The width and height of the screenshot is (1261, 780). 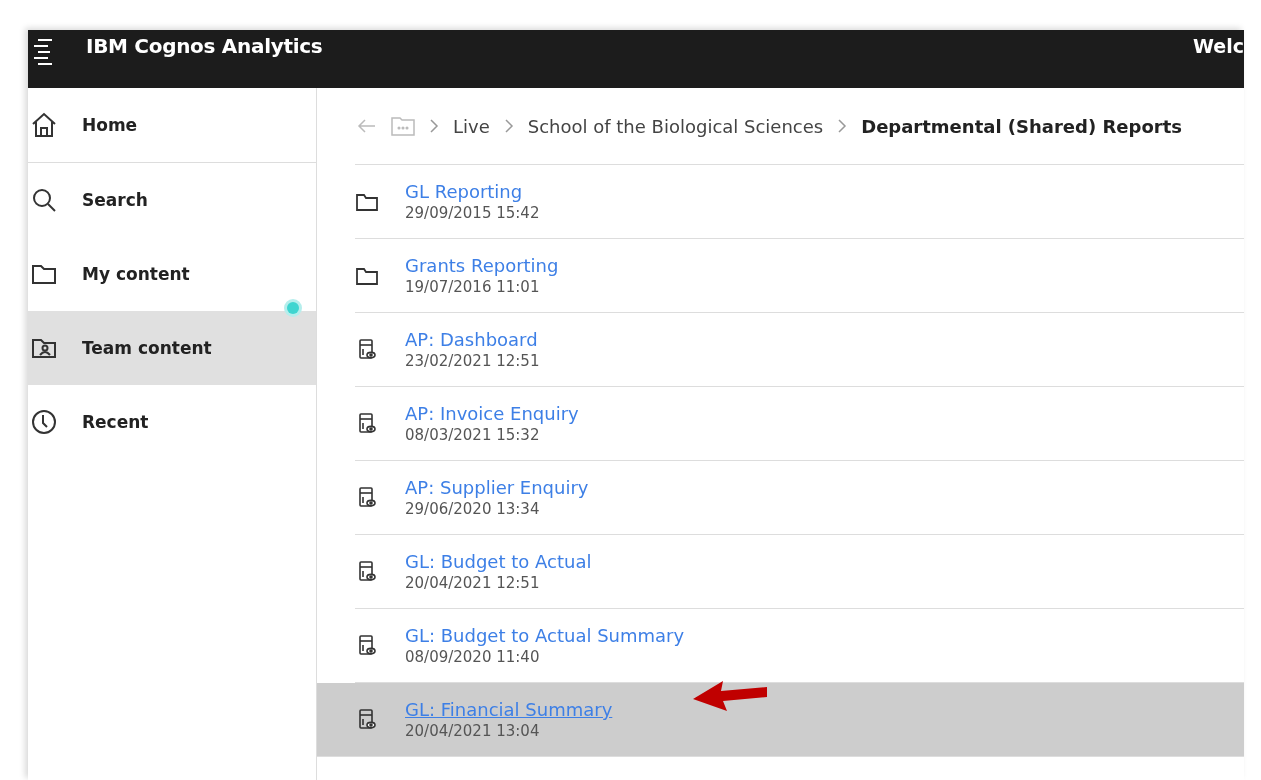 I want to click on list-row: AP: Invoice Enquiry 08/03/2021 15:32, so click(x=799, y=424).